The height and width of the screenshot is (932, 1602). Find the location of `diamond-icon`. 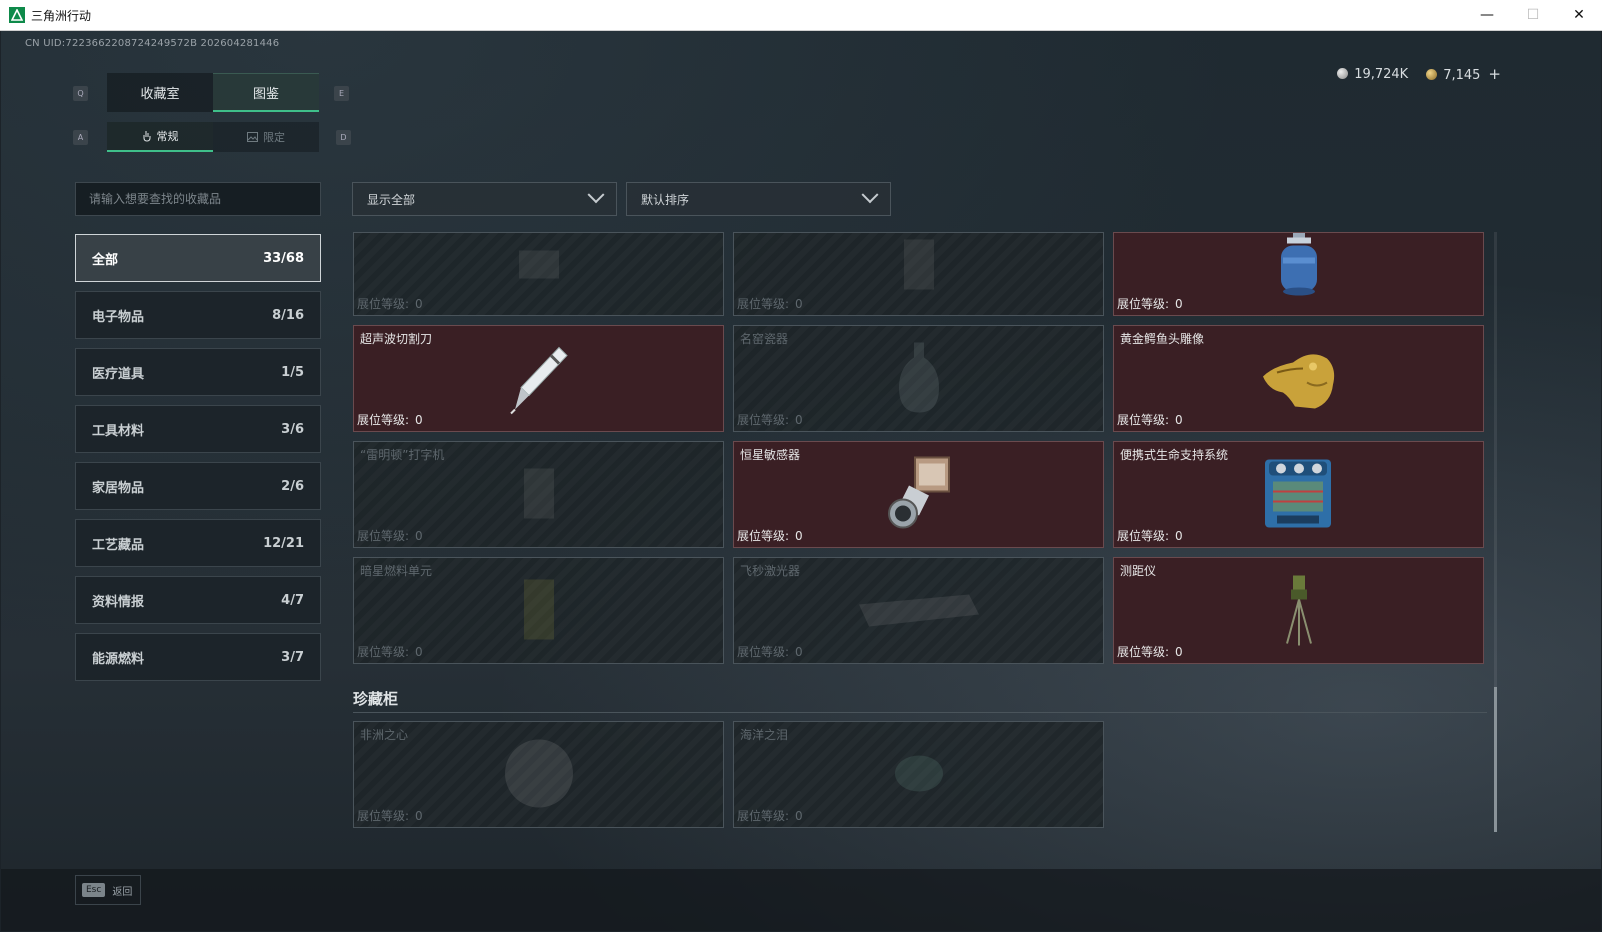

diamond-icon is located at coordinates (539, 774).